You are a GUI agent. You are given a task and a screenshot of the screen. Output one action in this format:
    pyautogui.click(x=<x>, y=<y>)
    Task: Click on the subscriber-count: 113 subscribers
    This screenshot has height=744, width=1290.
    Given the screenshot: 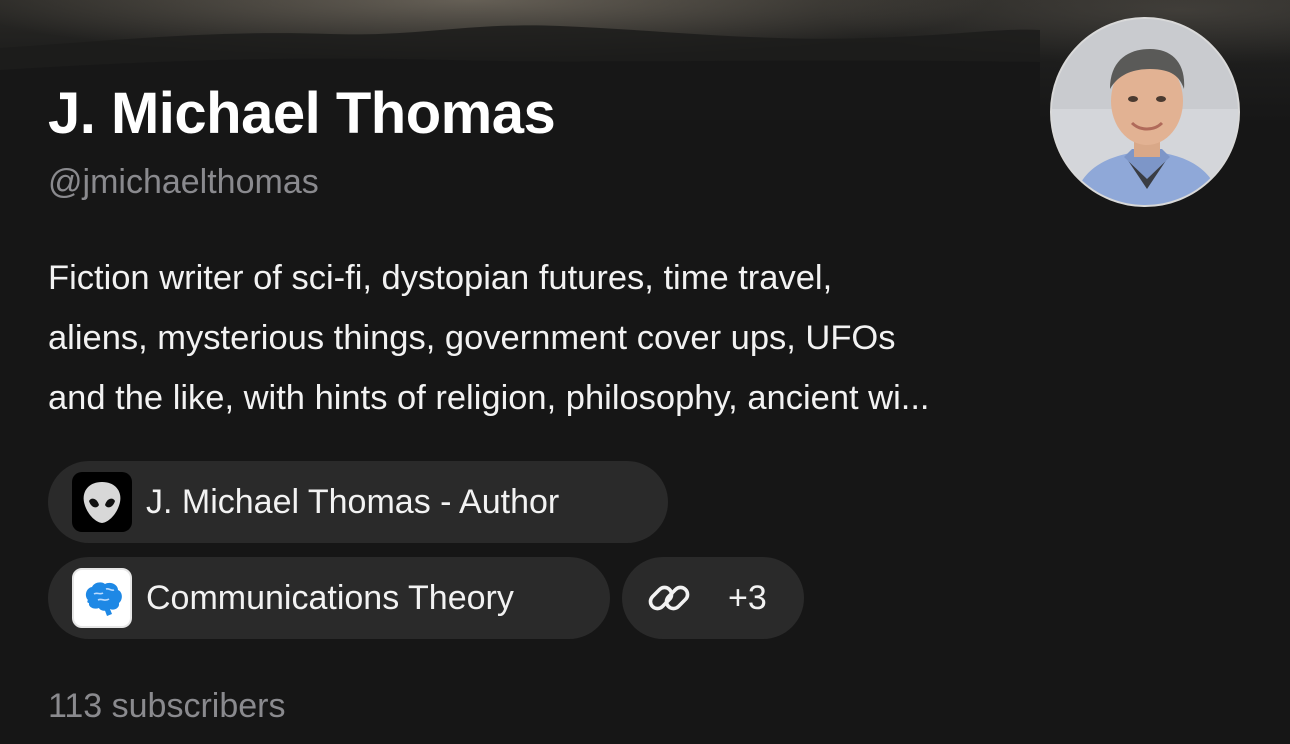 What is the action you would take?
    pyautogui.click(x=167, y=706)
    